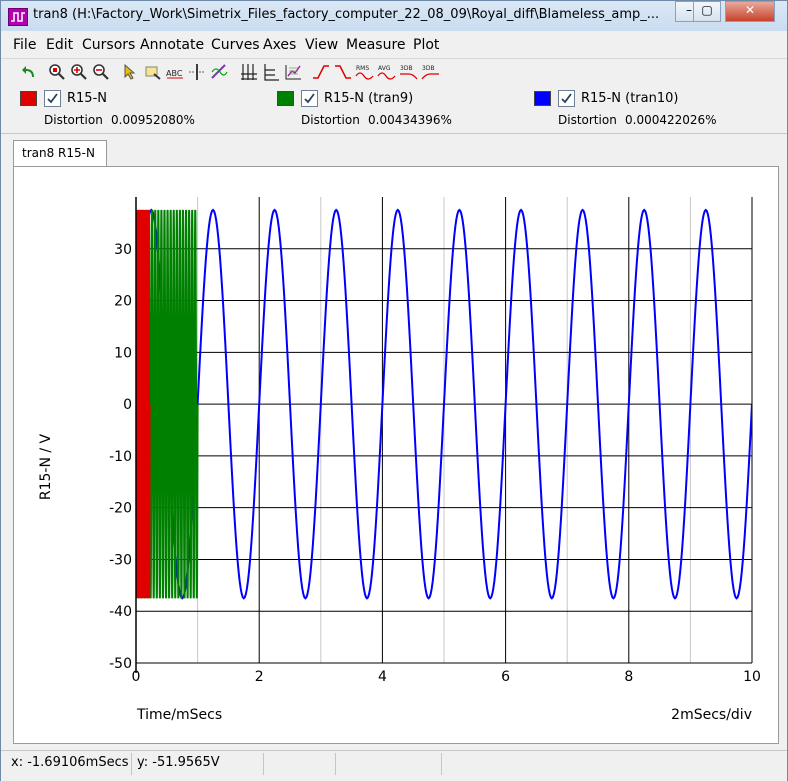  I want to click on 3db-high-icon: 3DB, so click(409, 72).